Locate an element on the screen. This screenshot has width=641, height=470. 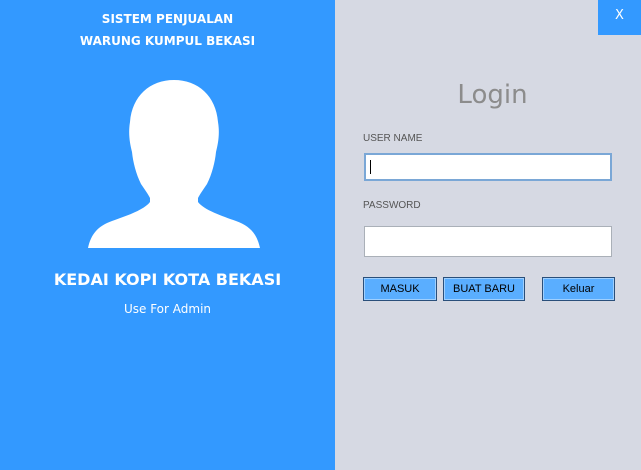
close-button: X is located at coordinates (619, 17).